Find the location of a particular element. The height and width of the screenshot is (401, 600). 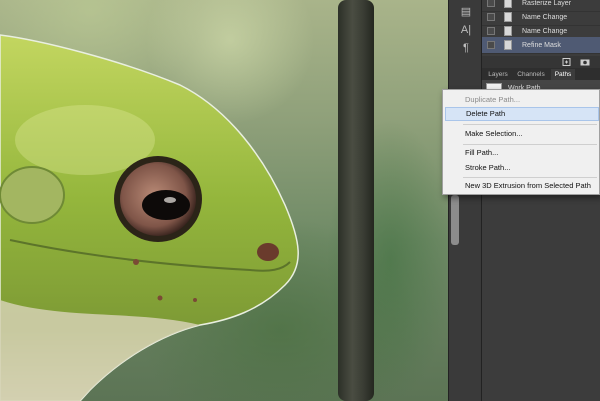

history-state-label: Refine Mask is located at coordinates (541, 45).